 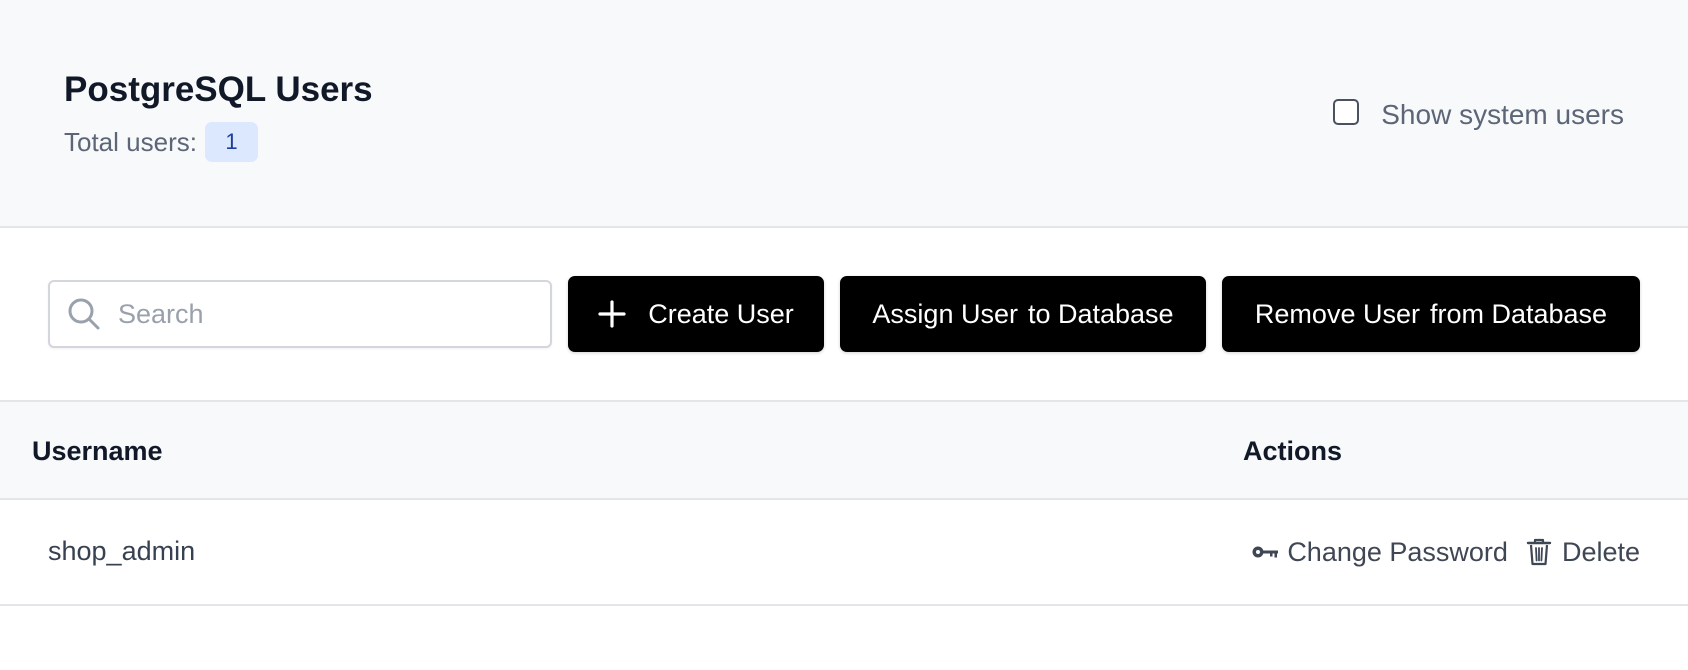 I want to click on delete-user-button: Delete, so click(x=1583, y=552).